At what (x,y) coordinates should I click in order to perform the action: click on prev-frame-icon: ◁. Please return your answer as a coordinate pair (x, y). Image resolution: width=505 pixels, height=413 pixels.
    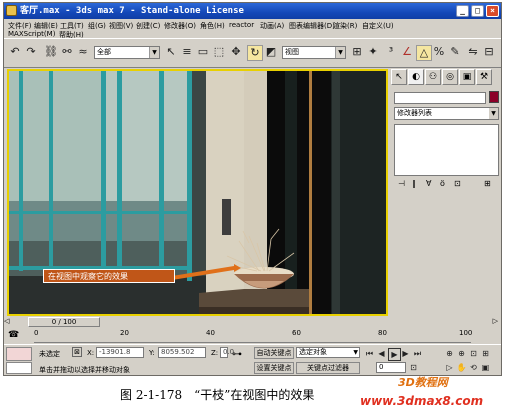
    Looking at the image, I should click on (16, 322).